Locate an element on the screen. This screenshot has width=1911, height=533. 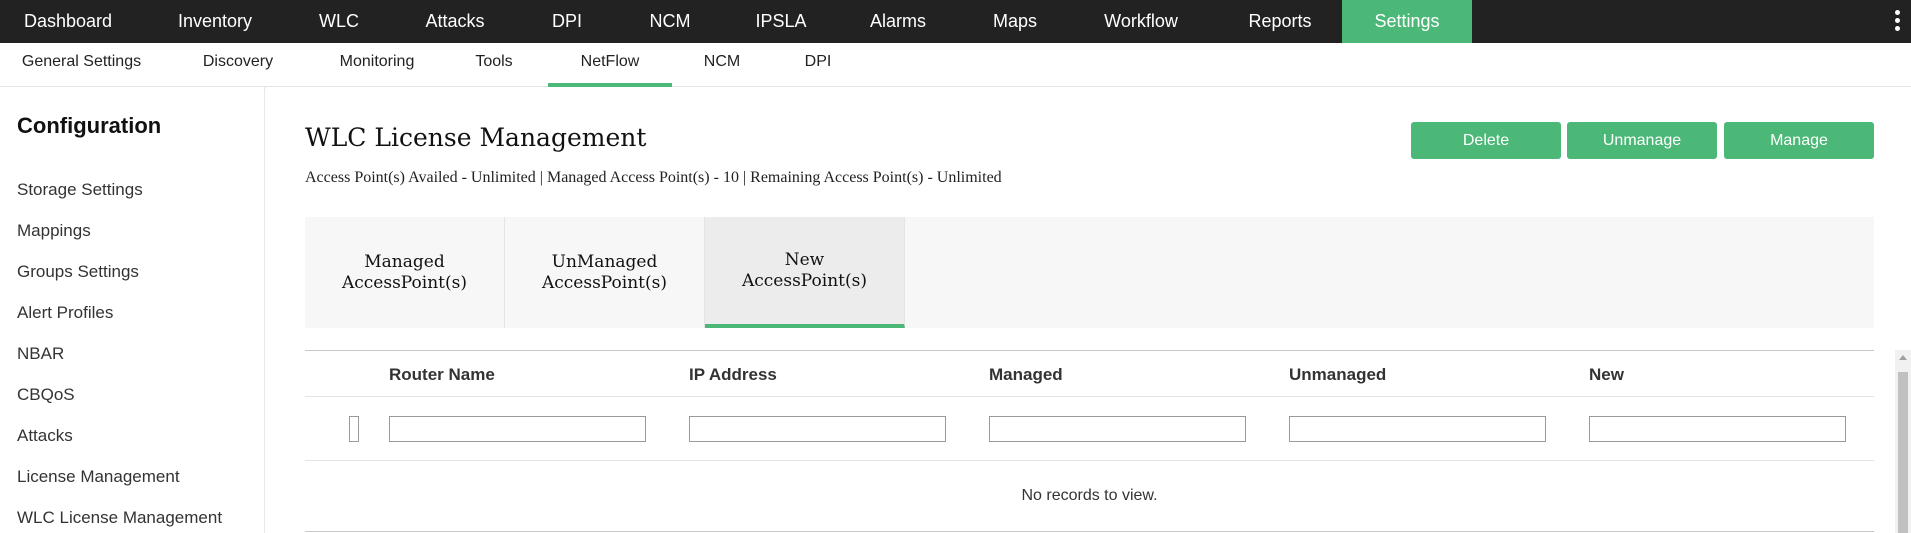
grid-filter-row is located at coordinates (1089, 429).